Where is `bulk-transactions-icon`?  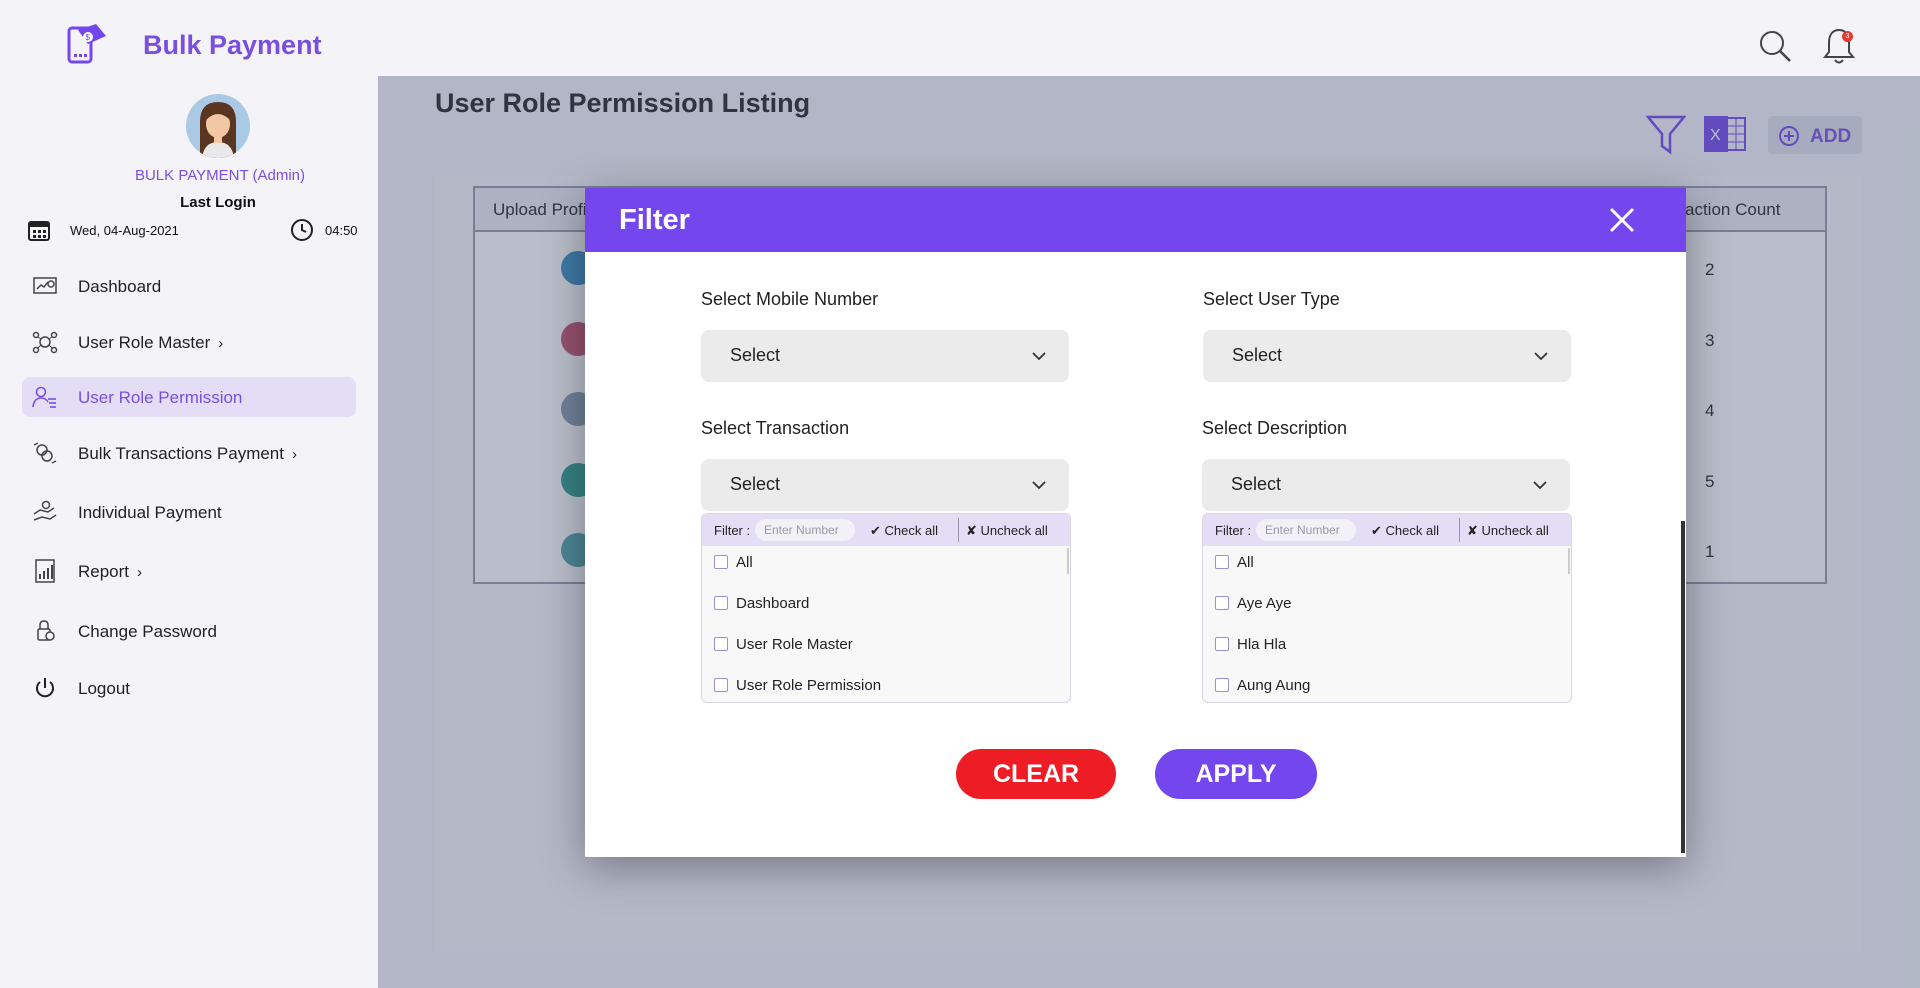 bulk-transactions-icon is located at coordinates (45, 453).